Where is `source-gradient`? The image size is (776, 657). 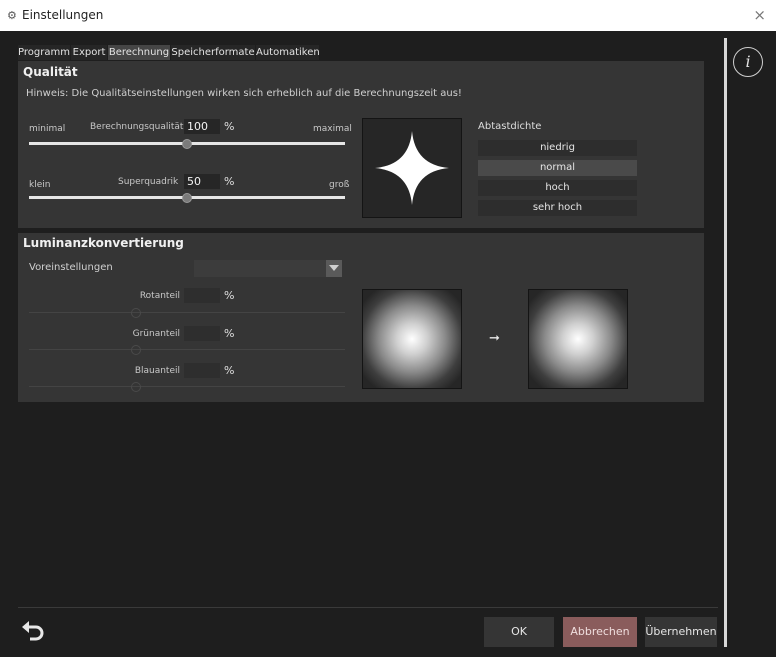
source-gradient is located at coordinates (412, 339).